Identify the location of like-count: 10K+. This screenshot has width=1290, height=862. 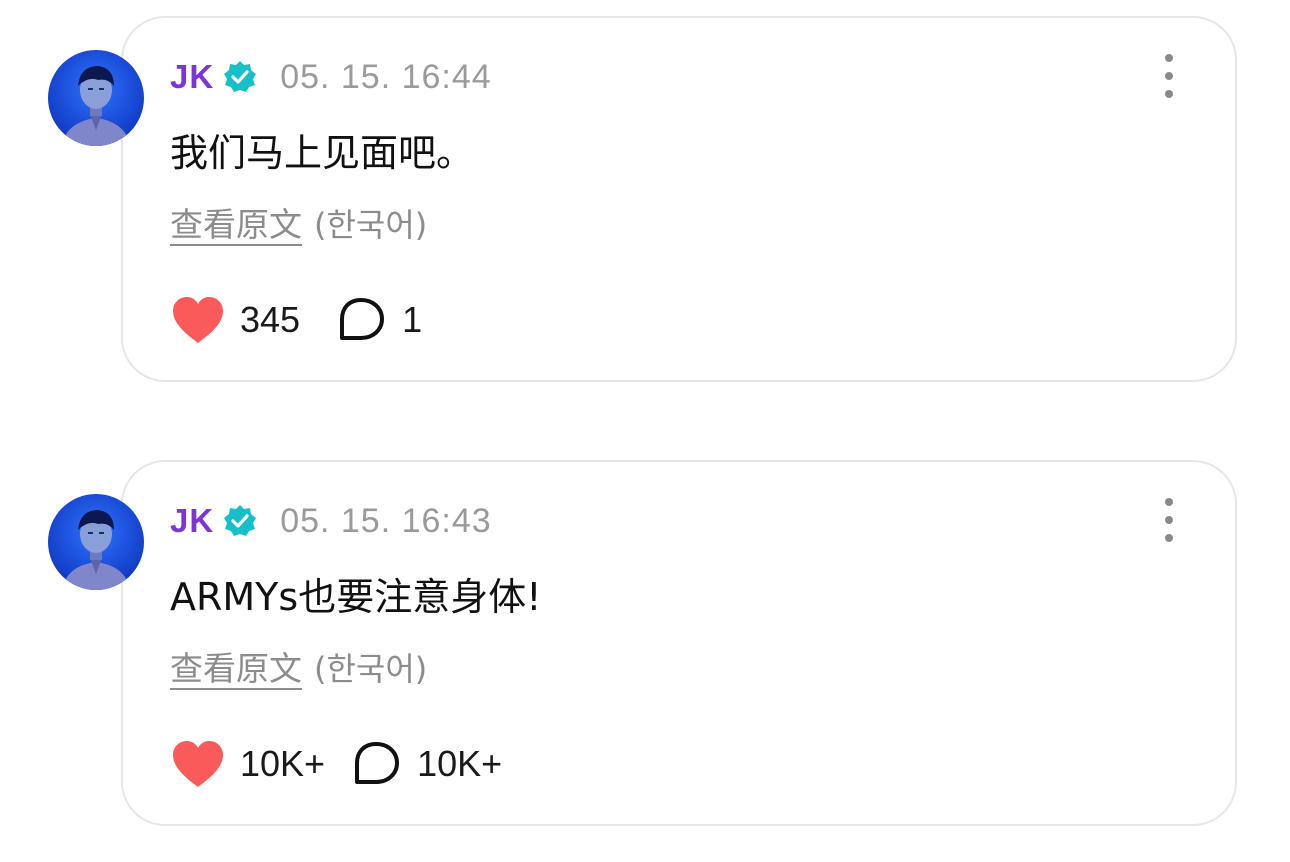
(283, 763).